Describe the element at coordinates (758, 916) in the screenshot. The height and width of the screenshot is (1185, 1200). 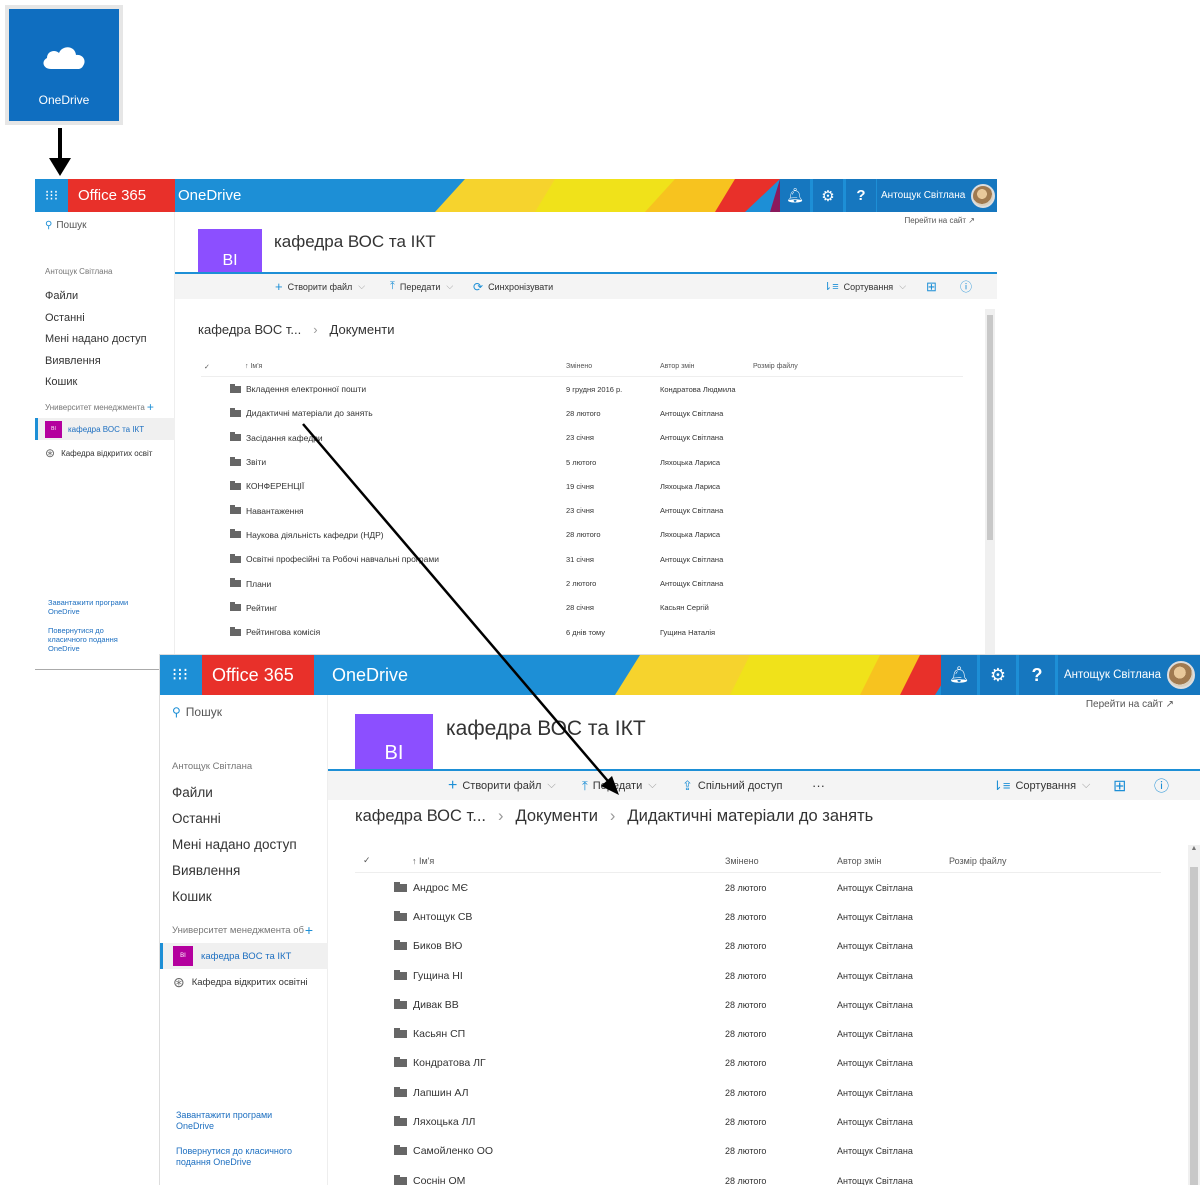
I see `table-row: Антощук СВ 28 лютого Антощук Світлана` at that location.